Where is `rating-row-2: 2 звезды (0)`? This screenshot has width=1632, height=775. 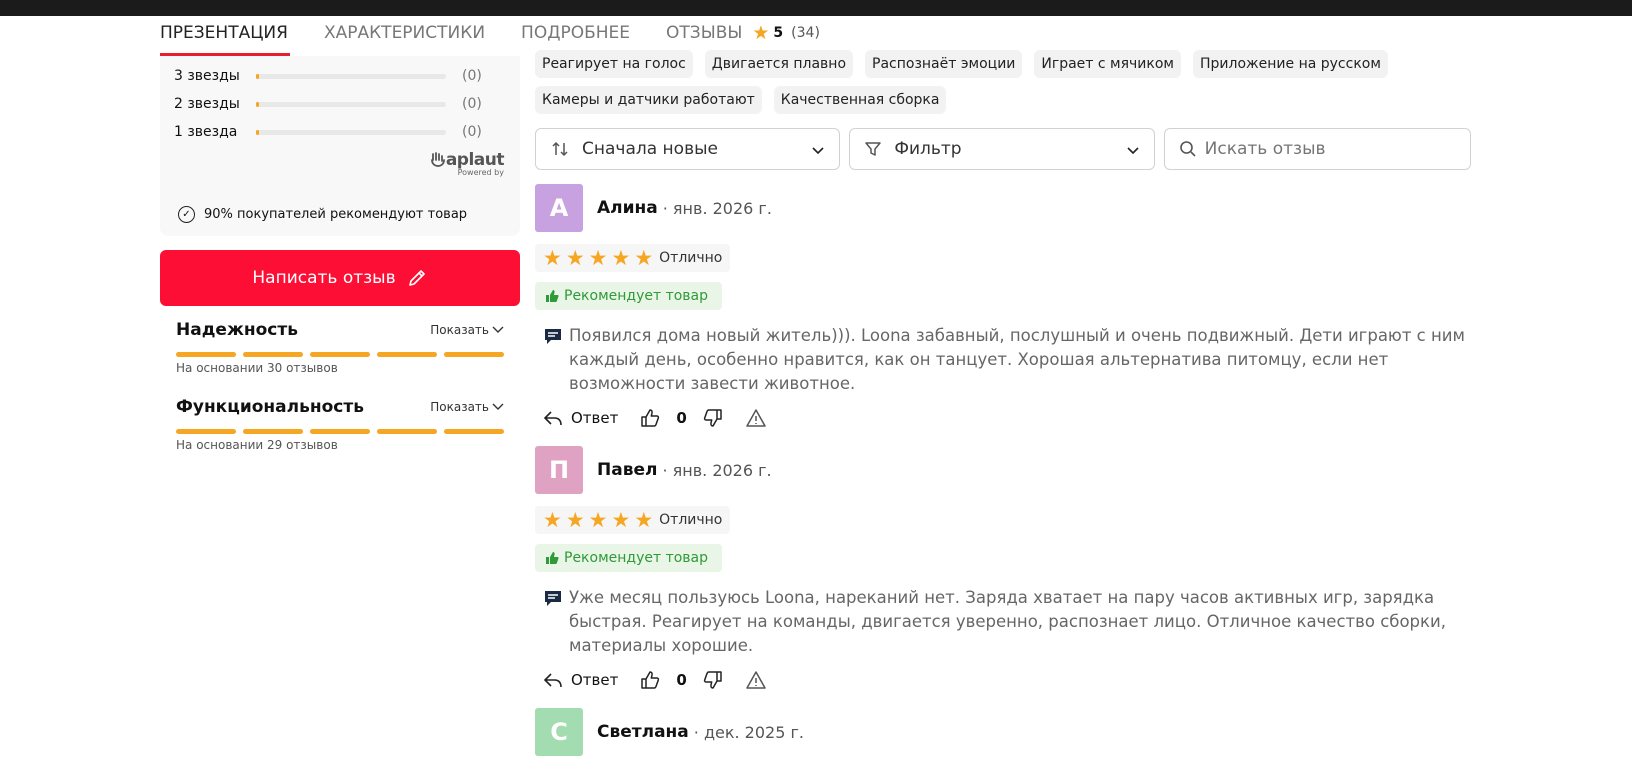 rating-row-2: 2 звезды (0) is located at coordinates (340, 104).